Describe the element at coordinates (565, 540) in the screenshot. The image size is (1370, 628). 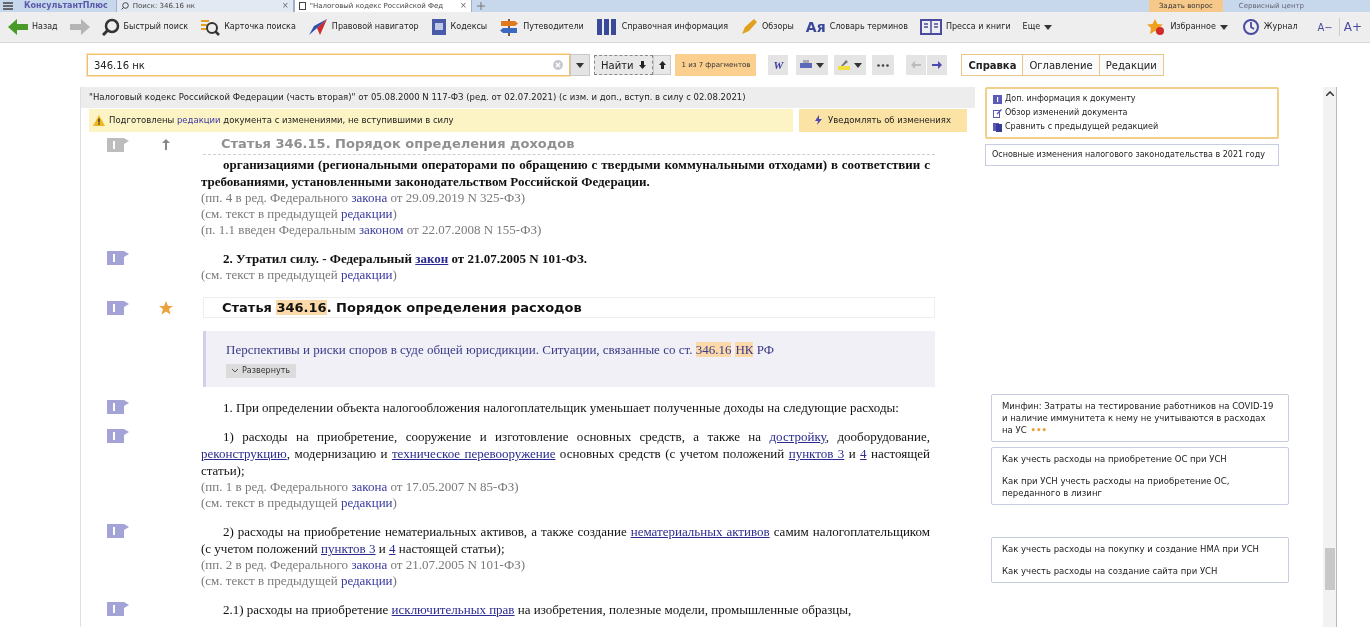
I see `paragraph-text: 2) расходы на приобретение нематериальных активов, а также создание нематериальных активов самим налогоплательщиком (с учетом положений пунктов 3 и 4 настоящей статьи);` at that location.